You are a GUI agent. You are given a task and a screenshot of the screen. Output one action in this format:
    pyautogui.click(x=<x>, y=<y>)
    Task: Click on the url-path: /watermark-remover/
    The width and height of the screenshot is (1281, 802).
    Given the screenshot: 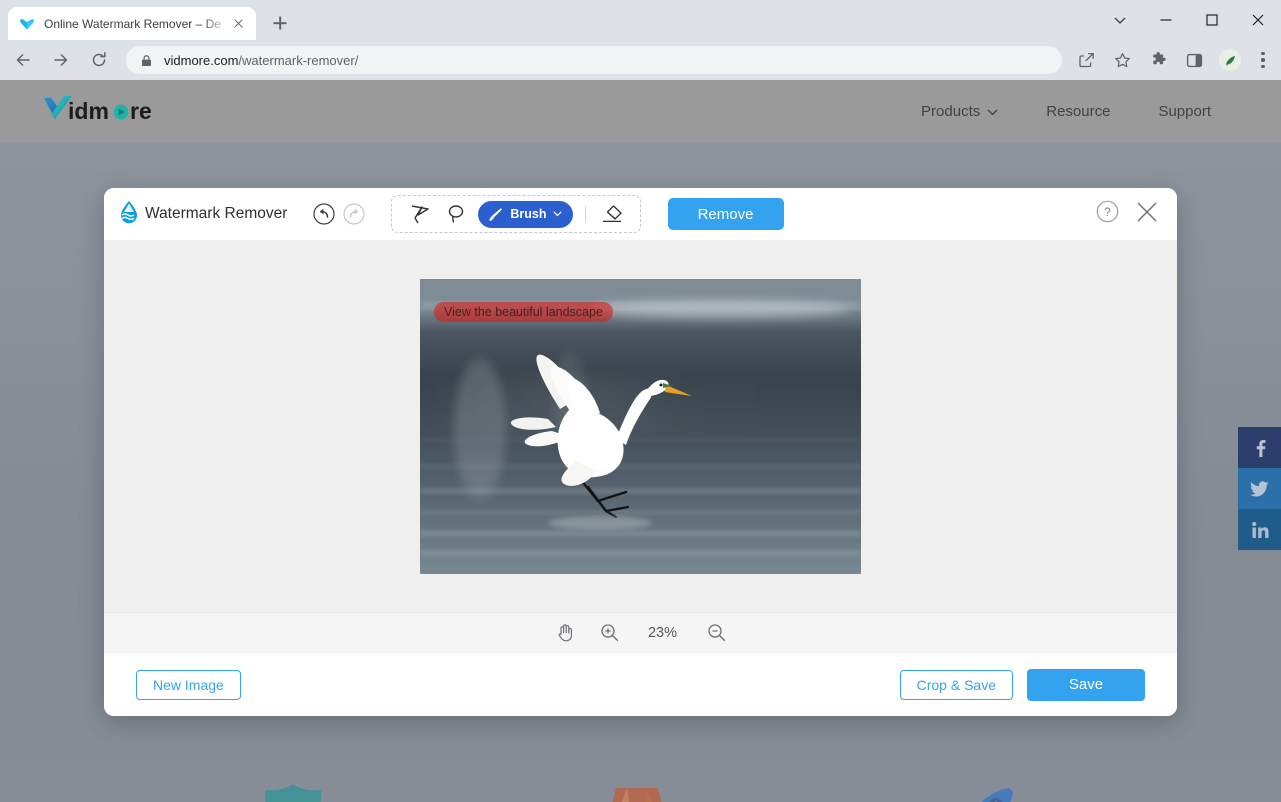 What is the action you would take?
    pyautogui.click(x=298, y=60)
    